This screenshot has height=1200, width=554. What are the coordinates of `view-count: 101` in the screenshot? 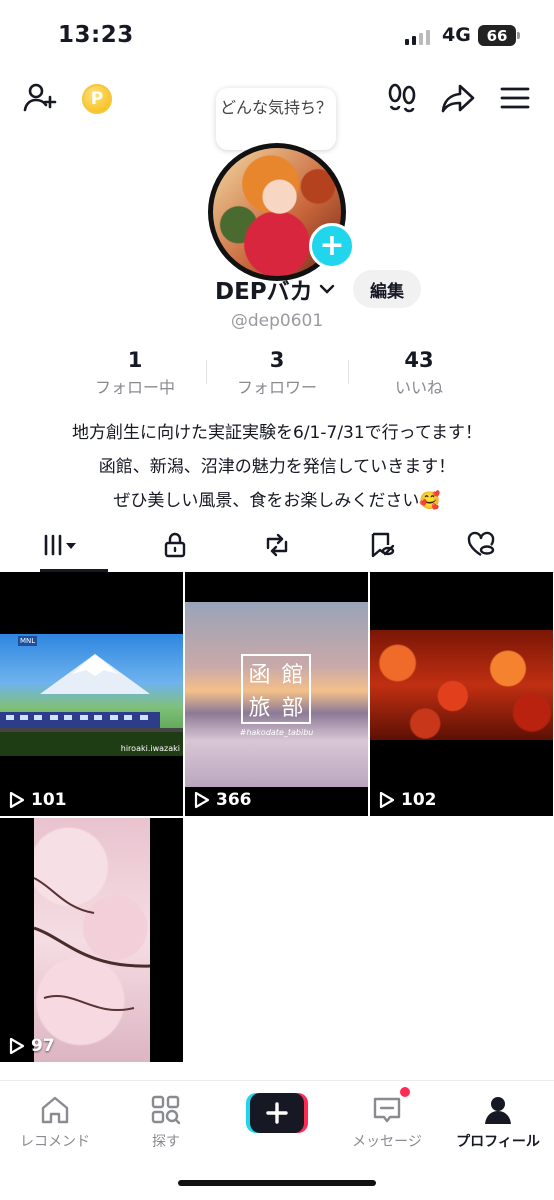 It's located at (38, 800).